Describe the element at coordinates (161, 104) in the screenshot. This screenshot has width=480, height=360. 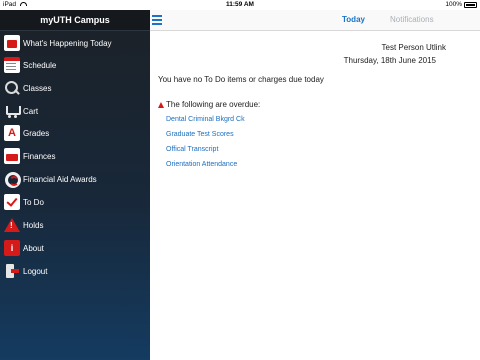
I see `warning-triangle-icon` at that location.